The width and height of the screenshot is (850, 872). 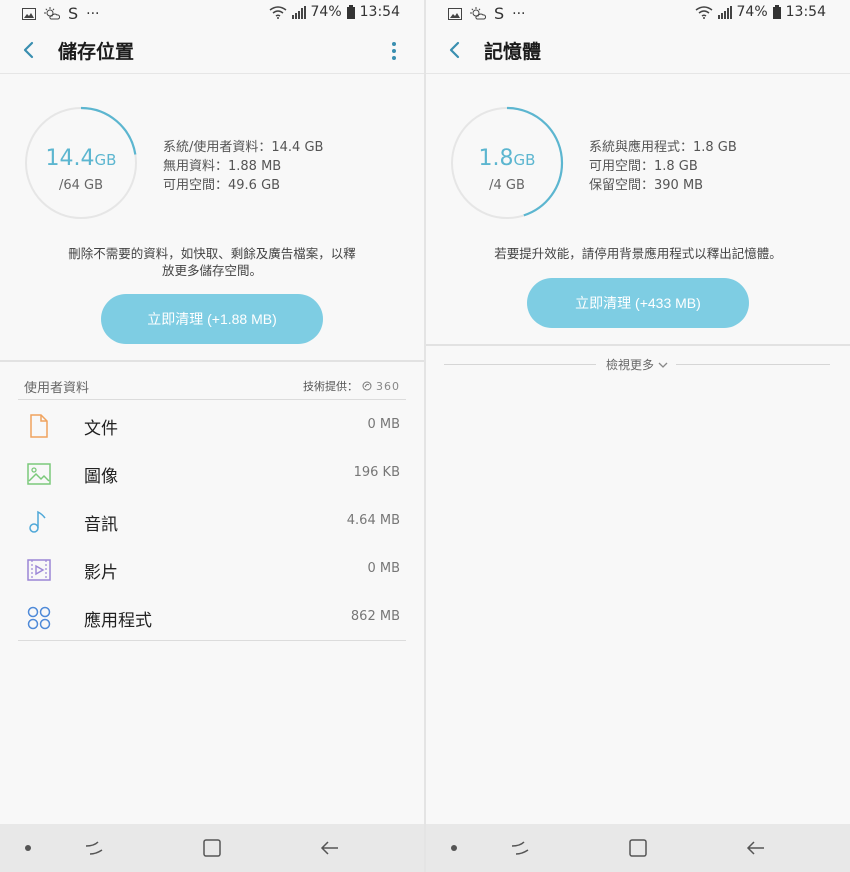 I want to click on music-note-icon, so click(x=37, y=521).